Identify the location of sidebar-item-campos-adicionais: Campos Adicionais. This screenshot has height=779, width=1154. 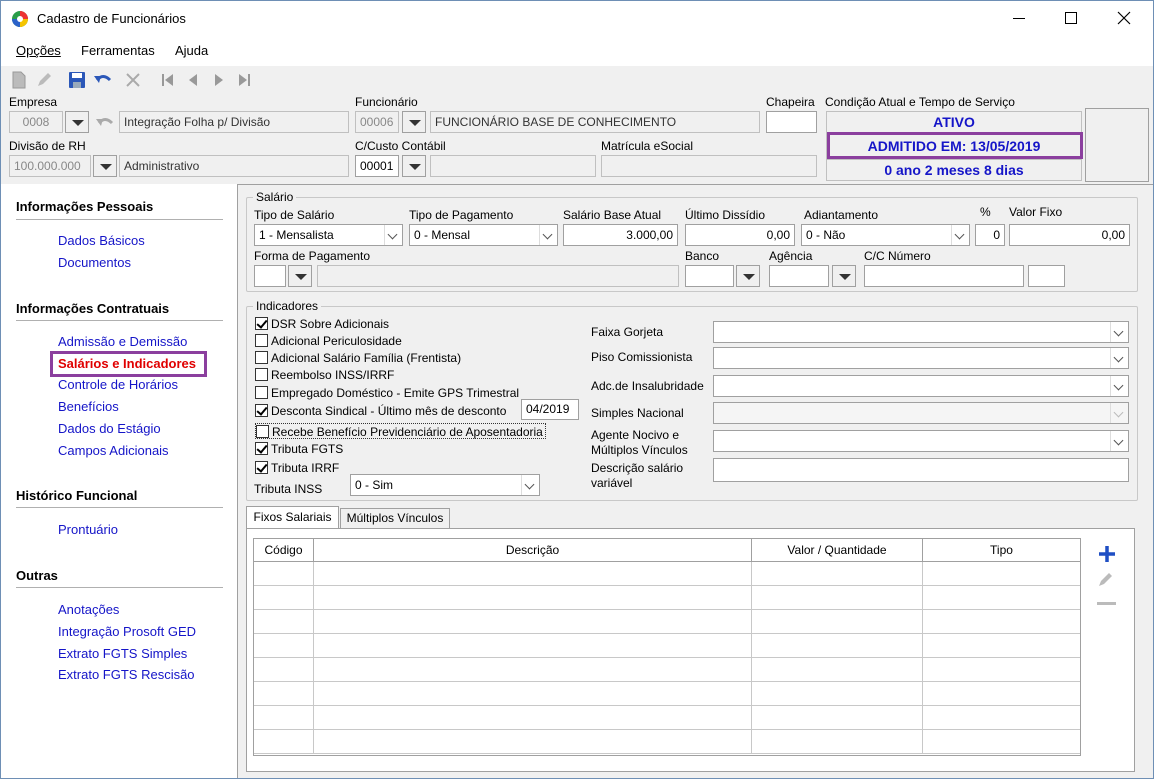
(113, 450).